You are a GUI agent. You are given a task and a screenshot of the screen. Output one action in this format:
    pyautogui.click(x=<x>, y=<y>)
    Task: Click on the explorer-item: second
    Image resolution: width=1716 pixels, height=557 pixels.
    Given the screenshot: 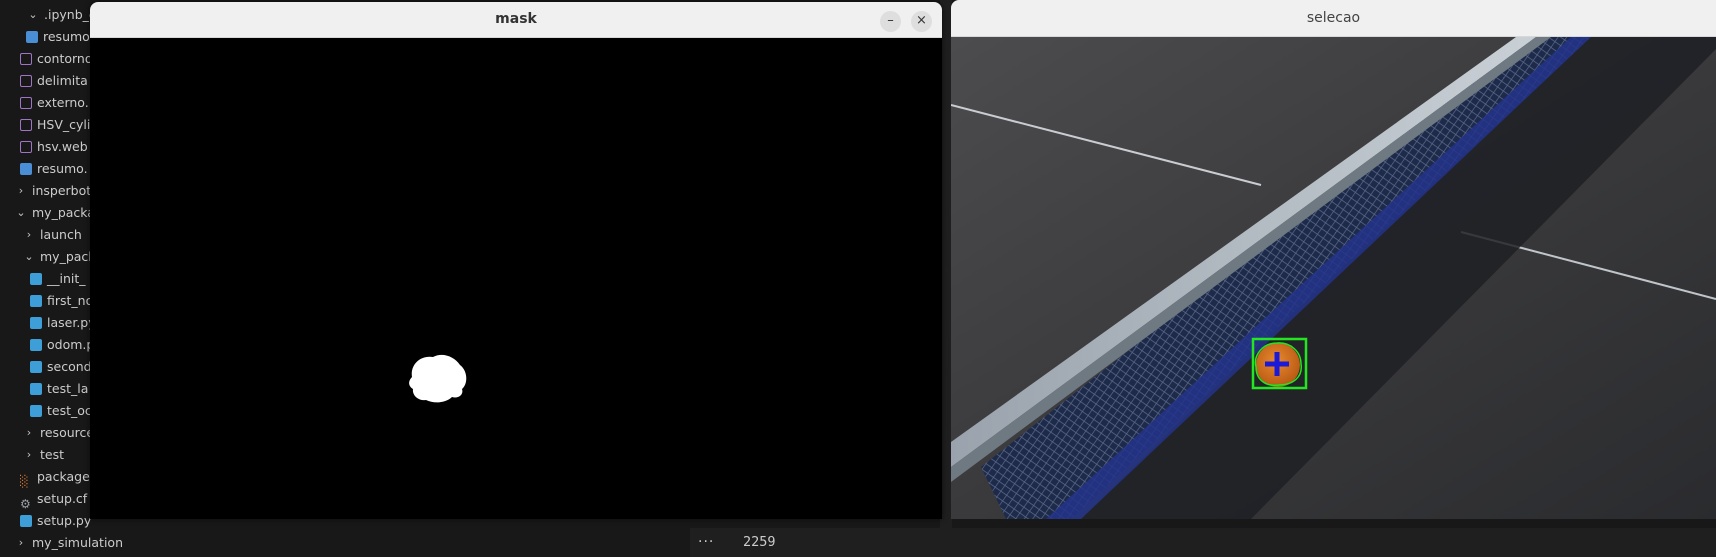 What is the action you would take?
    pyautogui.click(x=61, y=367)
    